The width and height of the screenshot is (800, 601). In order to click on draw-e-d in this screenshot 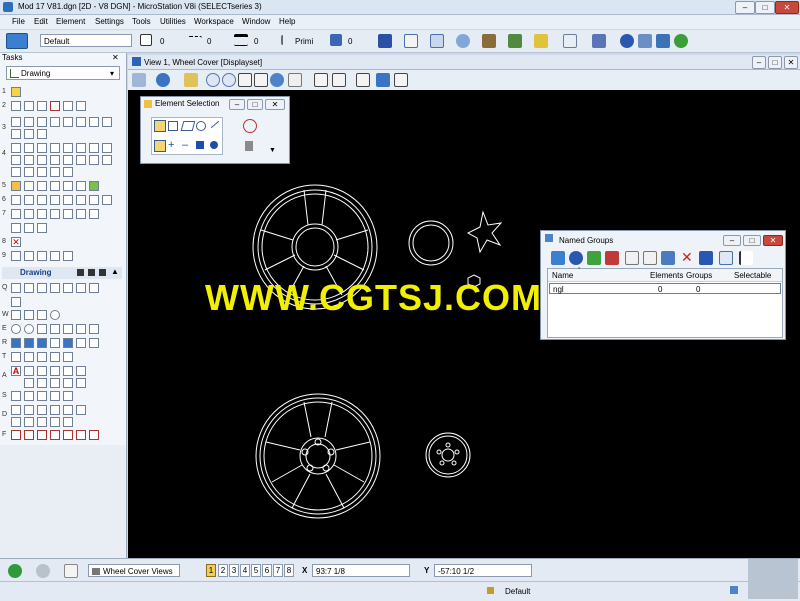, I will do `click(55, 329)`.